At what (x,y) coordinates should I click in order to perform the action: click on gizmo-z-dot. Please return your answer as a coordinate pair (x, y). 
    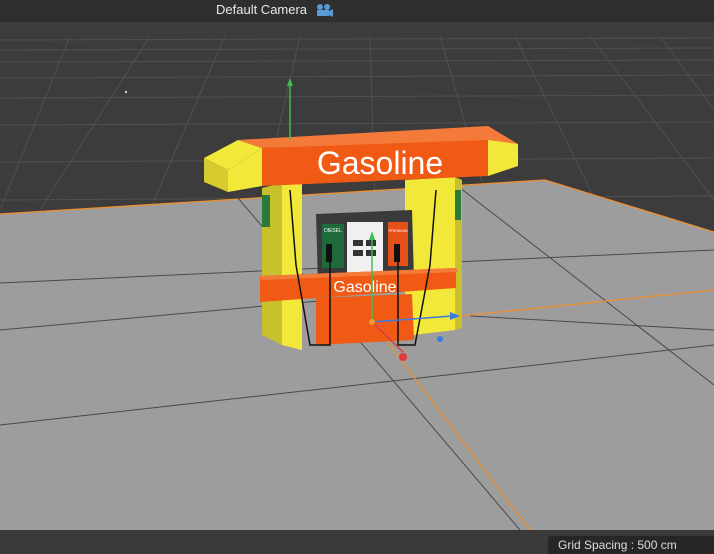
    Looking at the image, I should click on (440, 339).